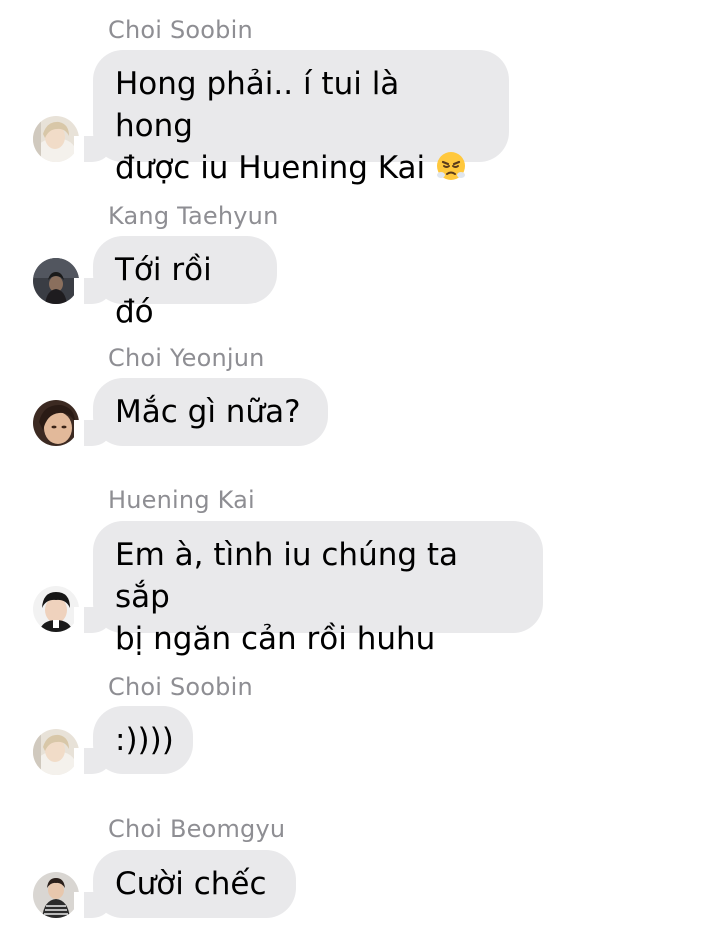 The image size is (719, 945). I want to click on hueningkai-avatar-icon, so click(56, 609).